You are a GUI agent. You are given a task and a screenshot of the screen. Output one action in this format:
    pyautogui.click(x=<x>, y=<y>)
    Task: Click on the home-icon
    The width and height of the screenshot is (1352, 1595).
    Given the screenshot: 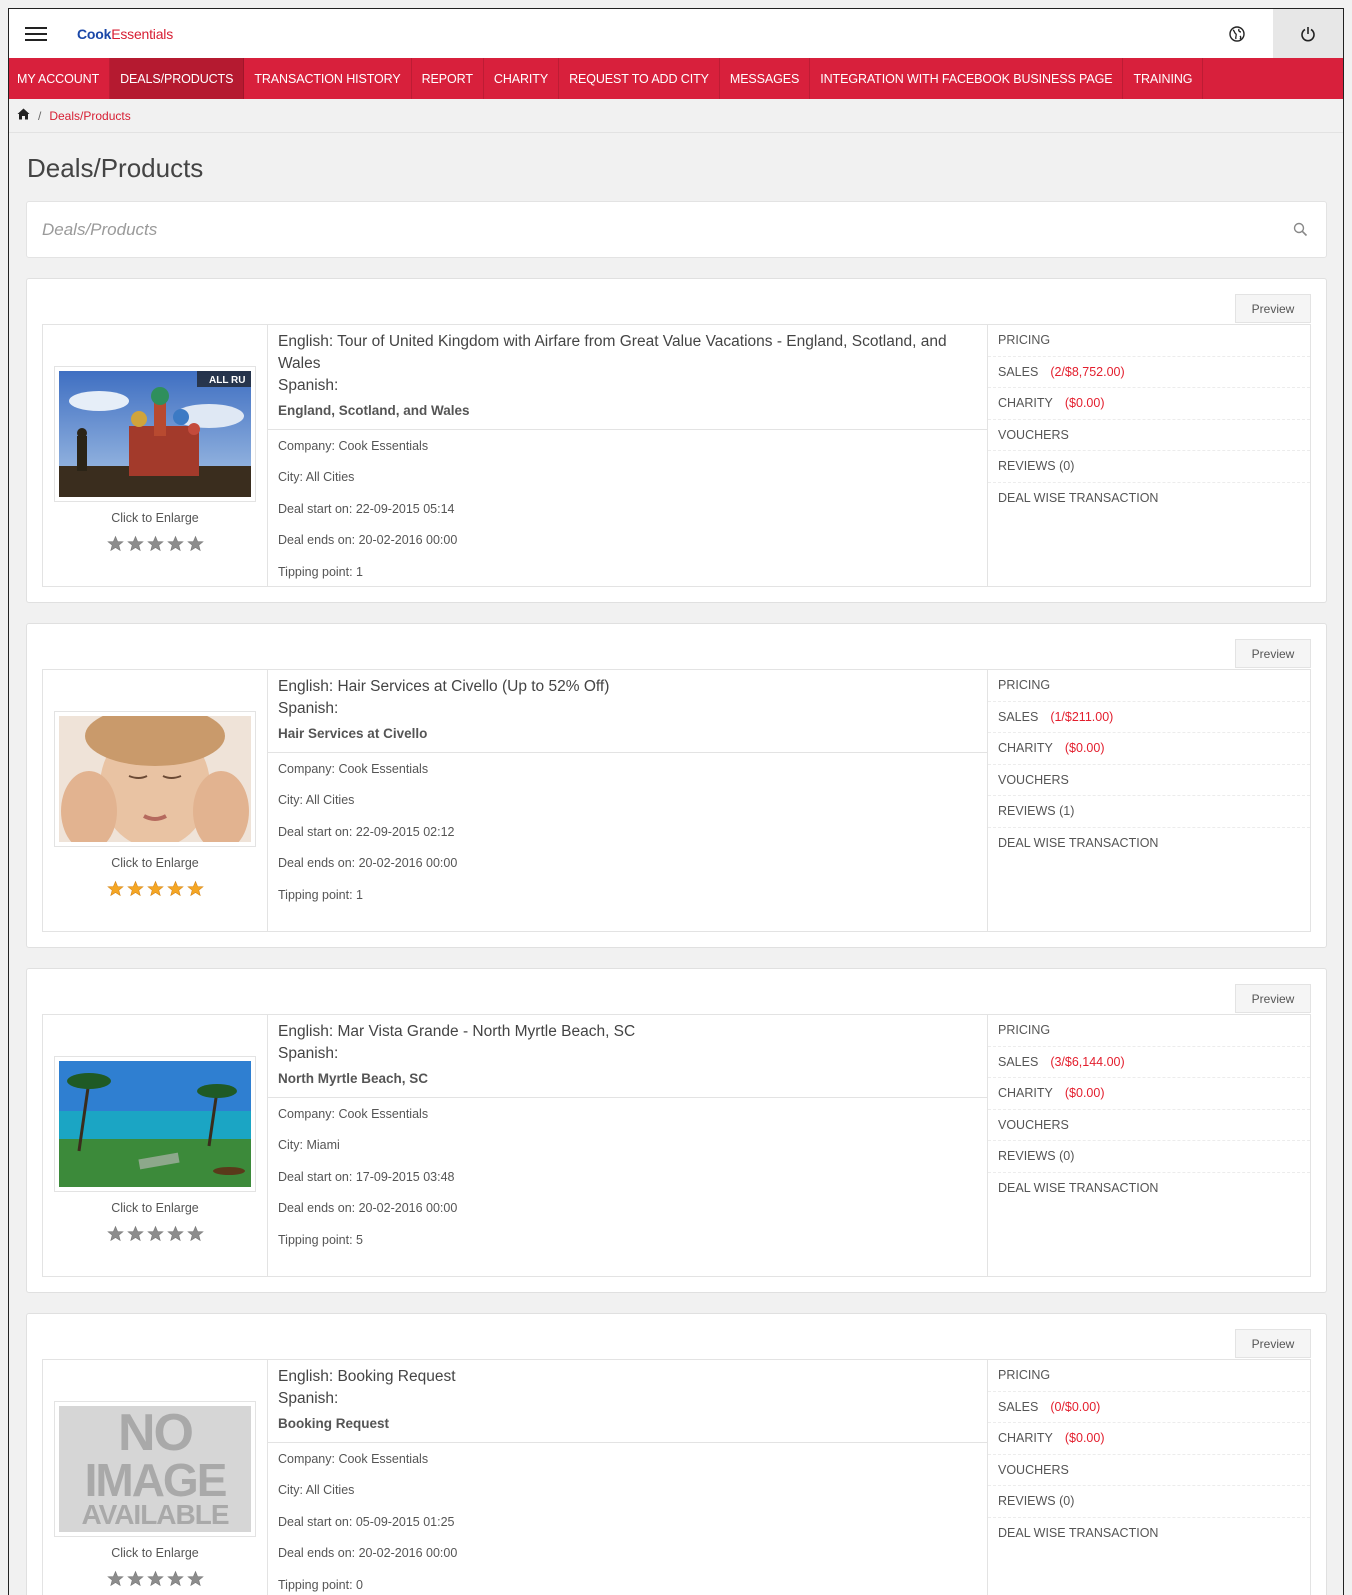 What is the action you would take?
    pyautogui.click(x=23, y=115)
    